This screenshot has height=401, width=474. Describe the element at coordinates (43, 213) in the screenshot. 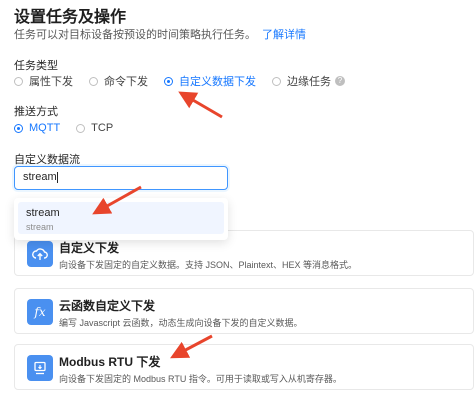

I see `option-title: stream` at that location.